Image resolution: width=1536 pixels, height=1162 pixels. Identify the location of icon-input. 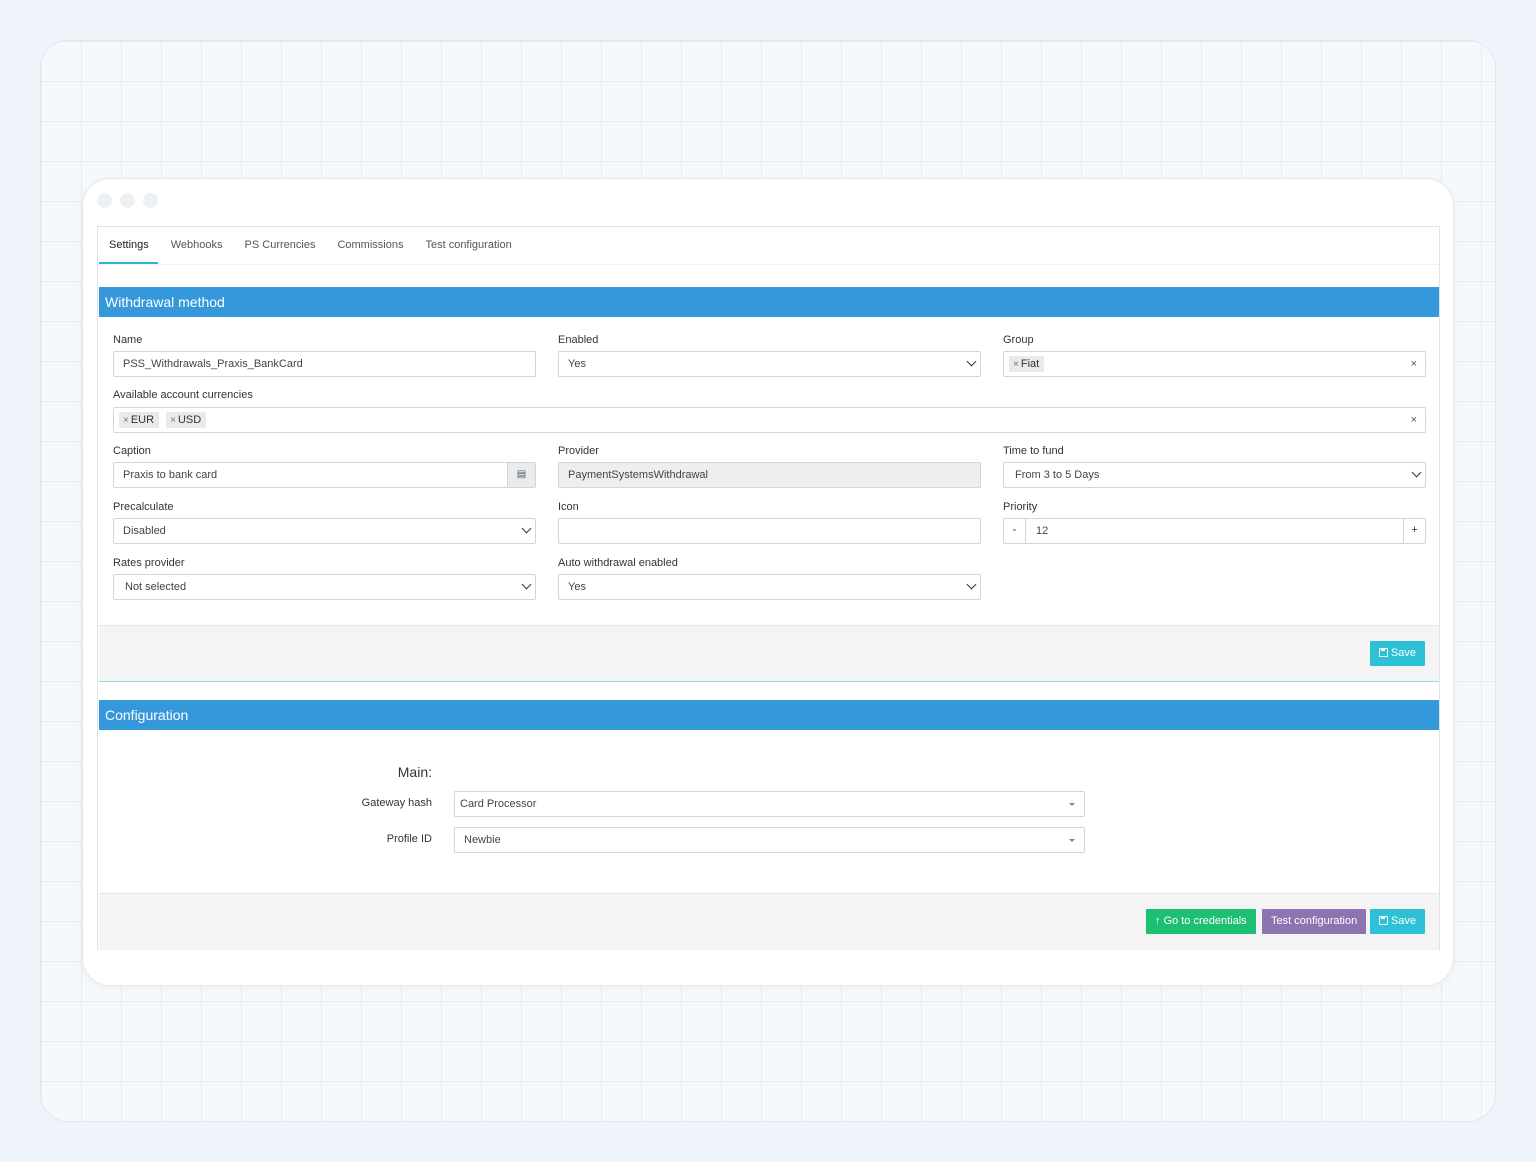
(769, 531).